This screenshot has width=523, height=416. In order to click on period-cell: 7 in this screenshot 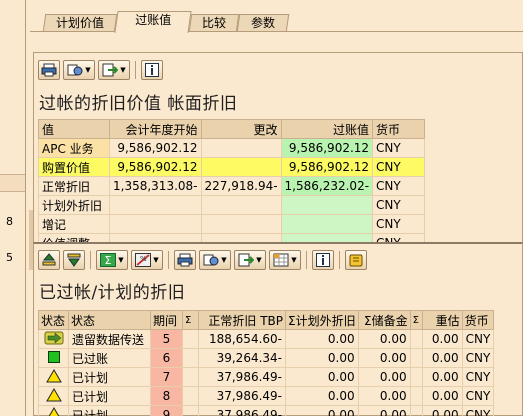, I will do `click(166, 377)`.